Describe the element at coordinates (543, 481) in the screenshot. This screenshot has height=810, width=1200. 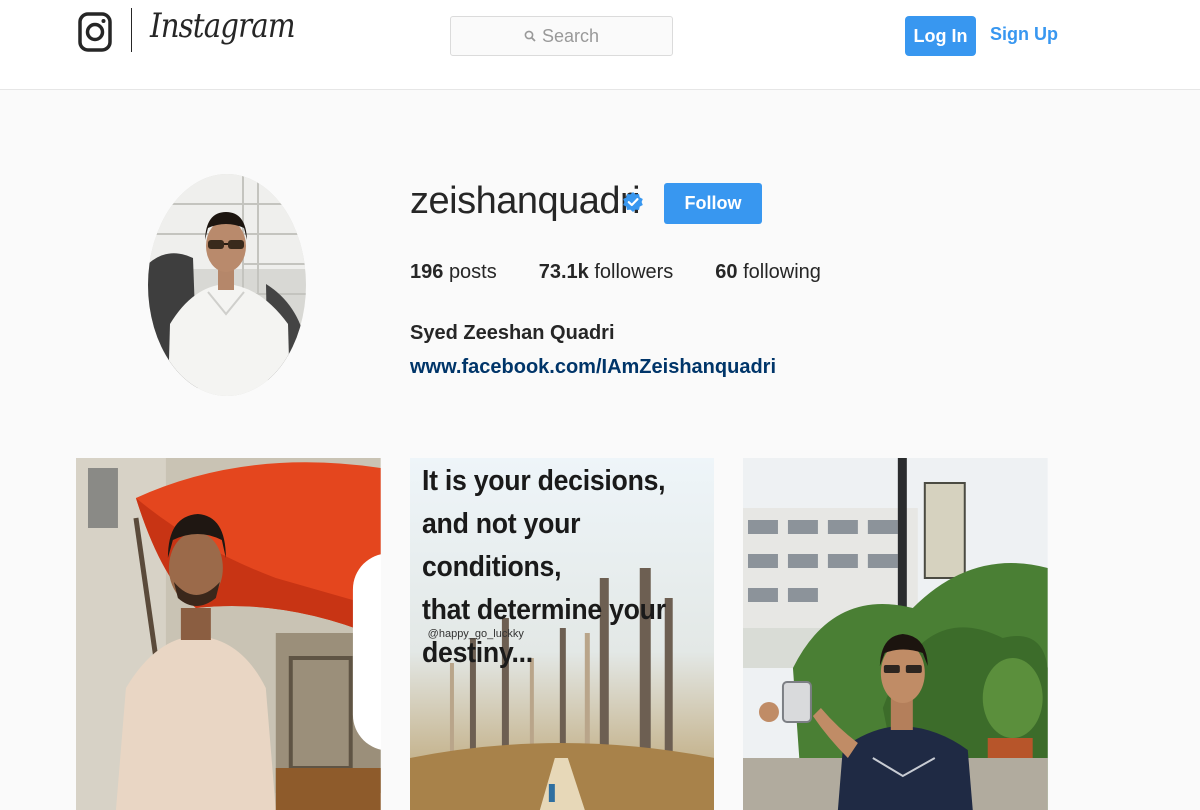
I see `quote-line: It is your decisions,` at that location.